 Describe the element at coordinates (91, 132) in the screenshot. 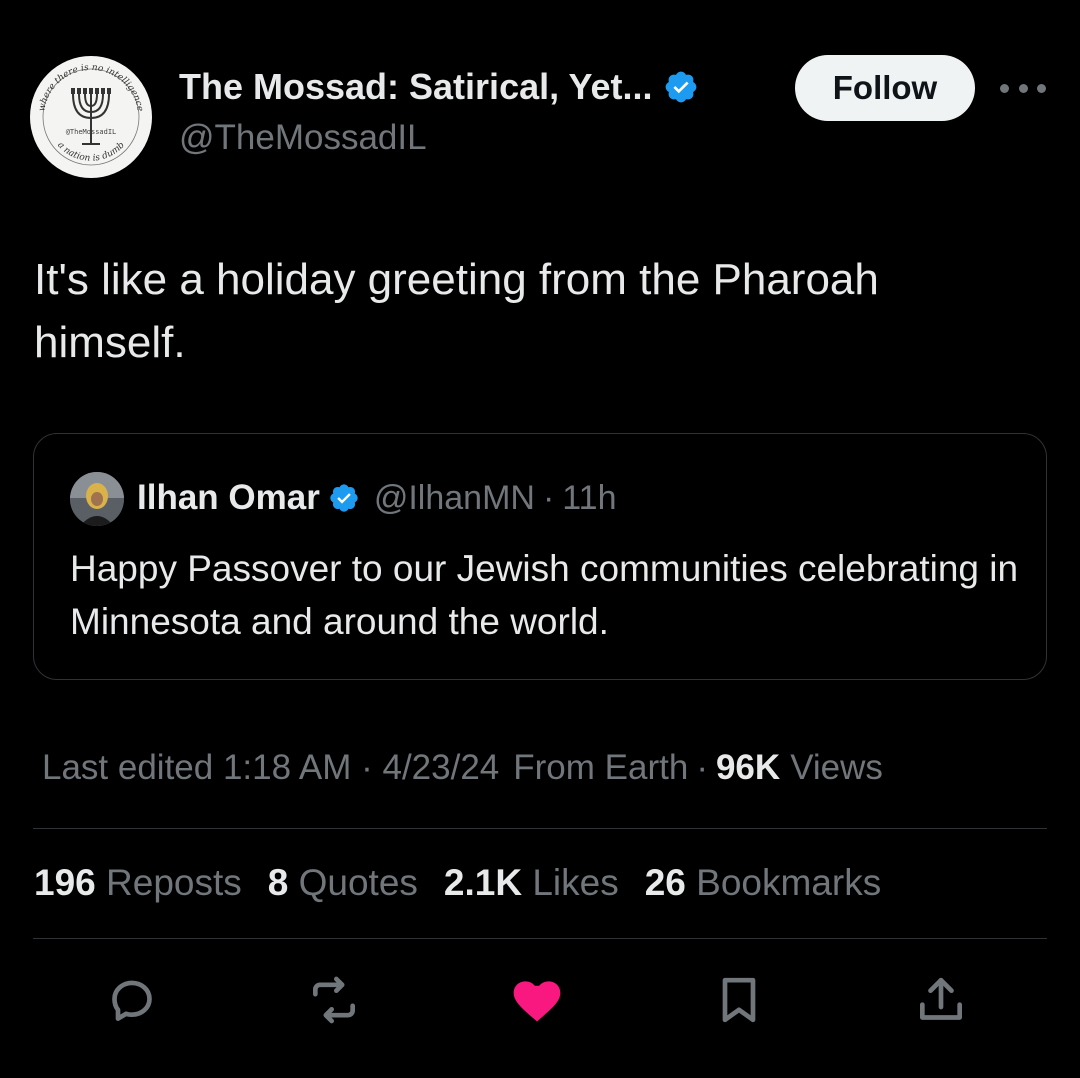

I see `avatar-center-text: @TheMossadIL` at that location.